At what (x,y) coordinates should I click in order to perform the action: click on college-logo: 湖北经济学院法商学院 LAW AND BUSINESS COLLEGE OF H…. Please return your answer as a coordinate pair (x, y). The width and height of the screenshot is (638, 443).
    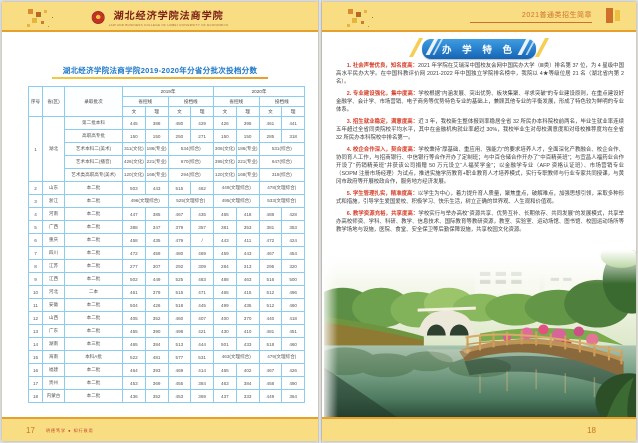
    Looking at the image, I should click on (160, 17).